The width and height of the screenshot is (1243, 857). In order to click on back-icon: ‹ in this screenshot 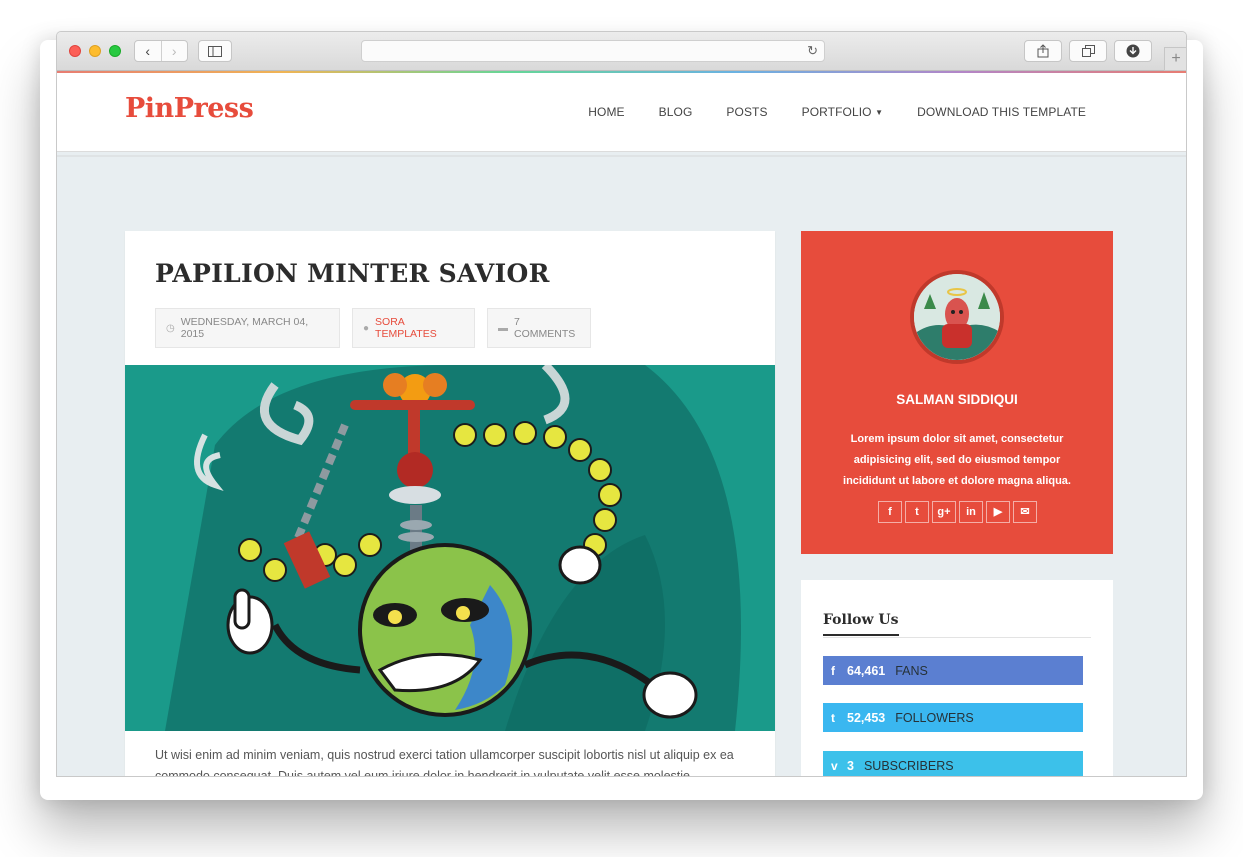, I will do `click(148, 51)`.